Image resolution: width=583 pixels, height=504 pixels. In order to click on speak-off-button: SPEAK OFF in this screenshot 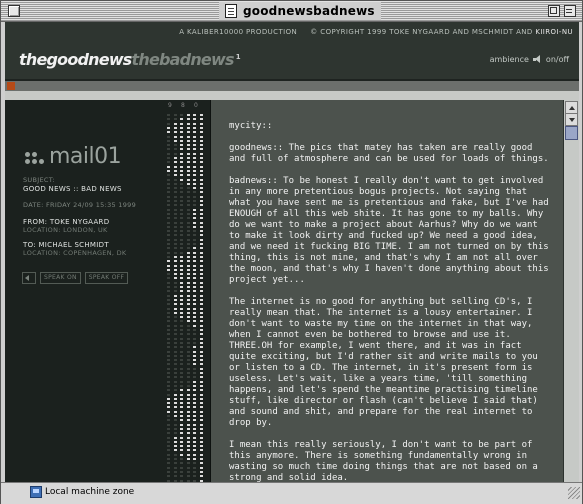, I will do `click(106, 278)`.